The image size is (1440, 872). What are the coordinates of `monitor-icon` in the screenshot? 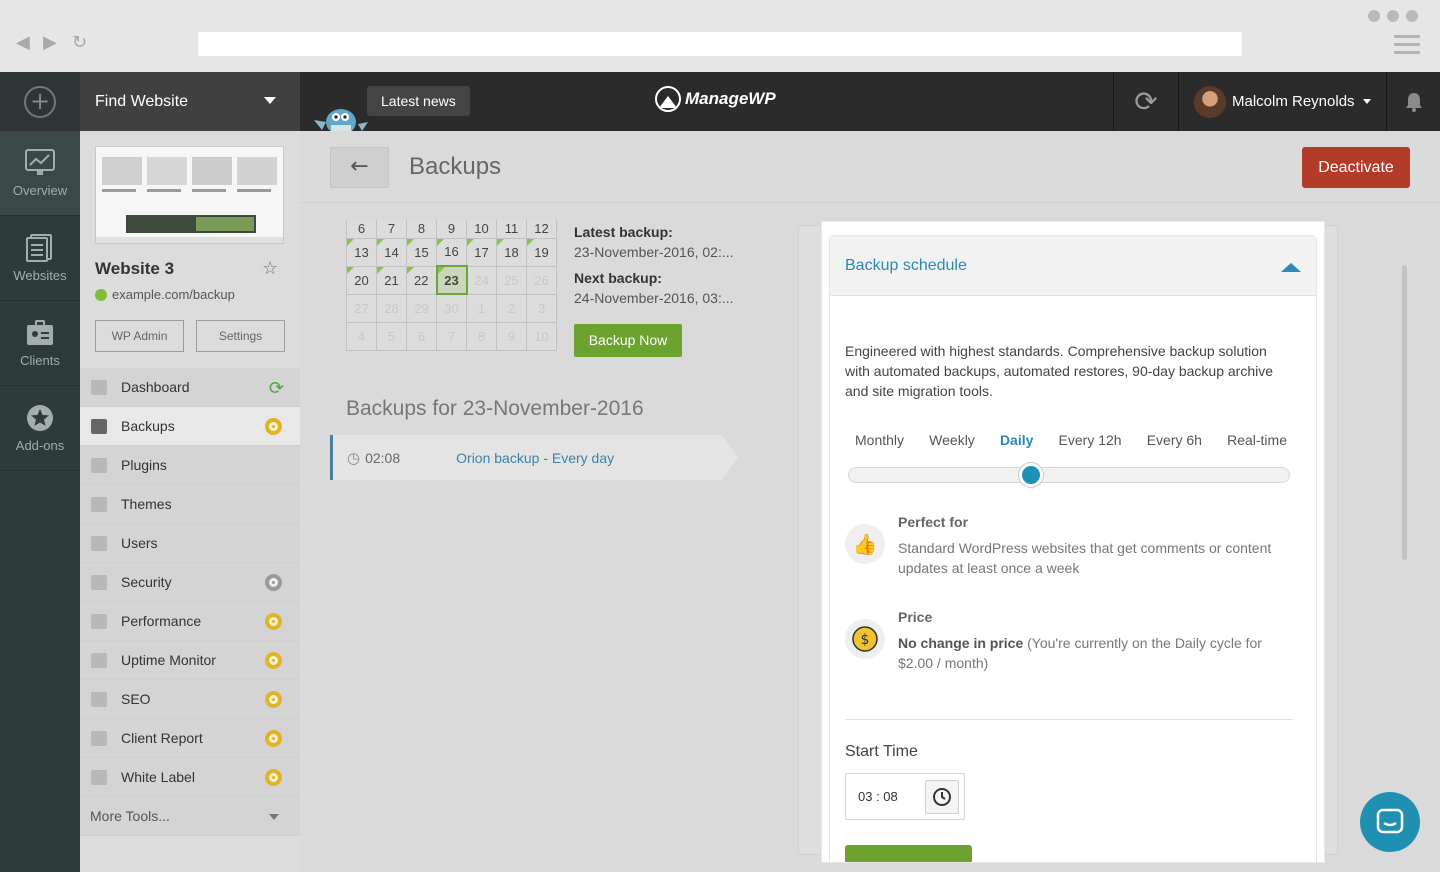 It's located at (40, 161).